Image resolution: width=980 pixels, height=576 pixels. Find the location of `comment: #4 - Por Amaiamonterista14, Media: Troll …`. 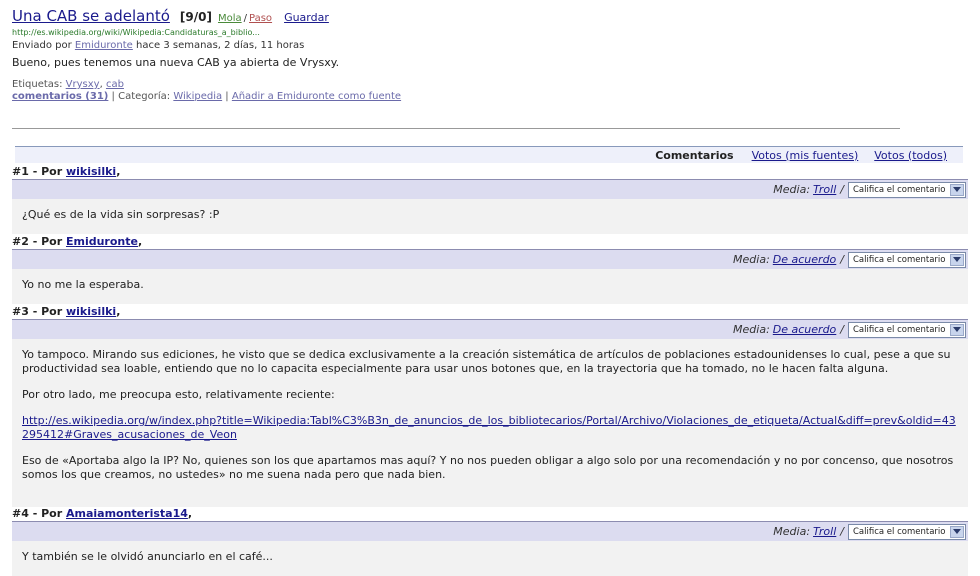

comment: #4 - Por Amaiamonterista14, Media: Troll … is located at coordinates (490, 541).